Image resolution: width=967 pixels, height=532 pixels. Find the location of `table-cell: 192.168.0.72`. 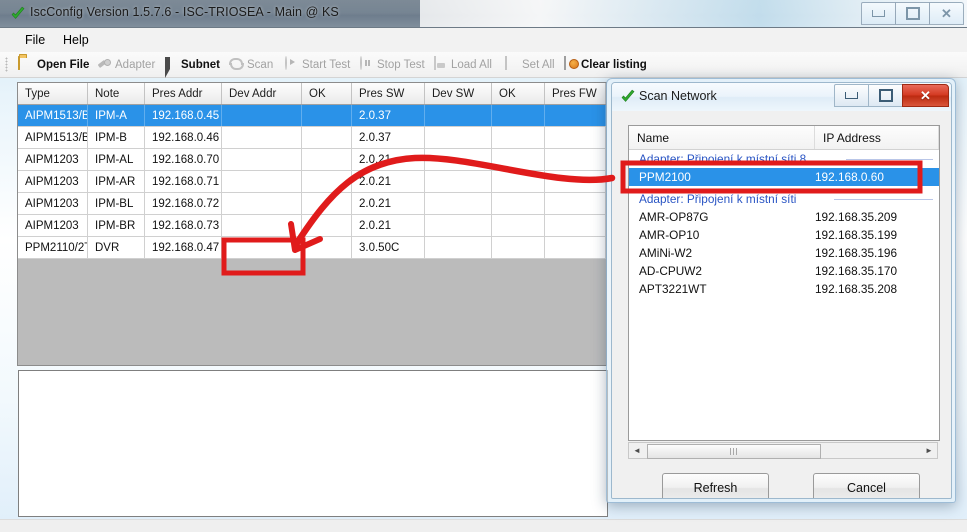

table-cell: 192.168.0.72 is located at coordinates (183, 203).